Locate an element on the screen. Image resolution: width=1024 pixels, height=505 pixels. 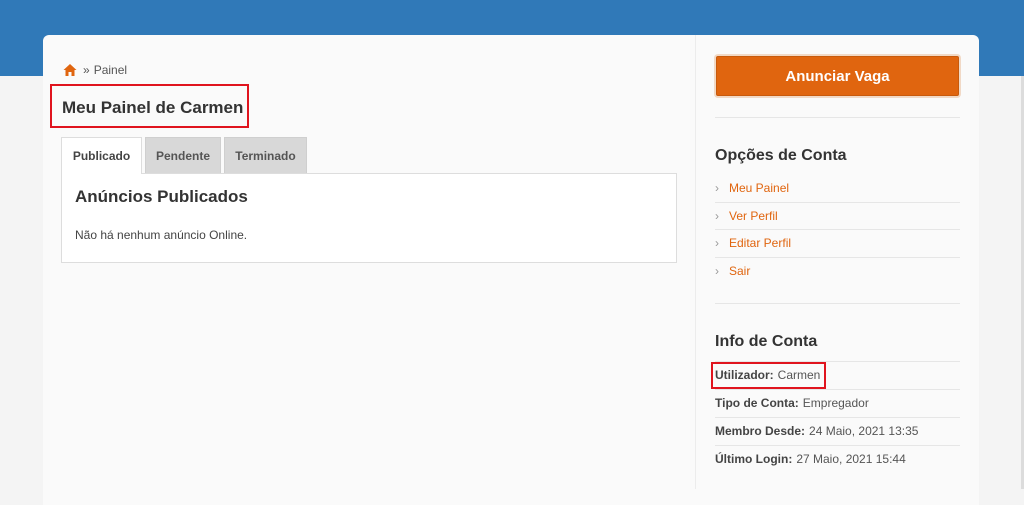
info-row-last-login: Último Login: 27 Maio, 2021 15:44 is located at coordinates (837, 459).